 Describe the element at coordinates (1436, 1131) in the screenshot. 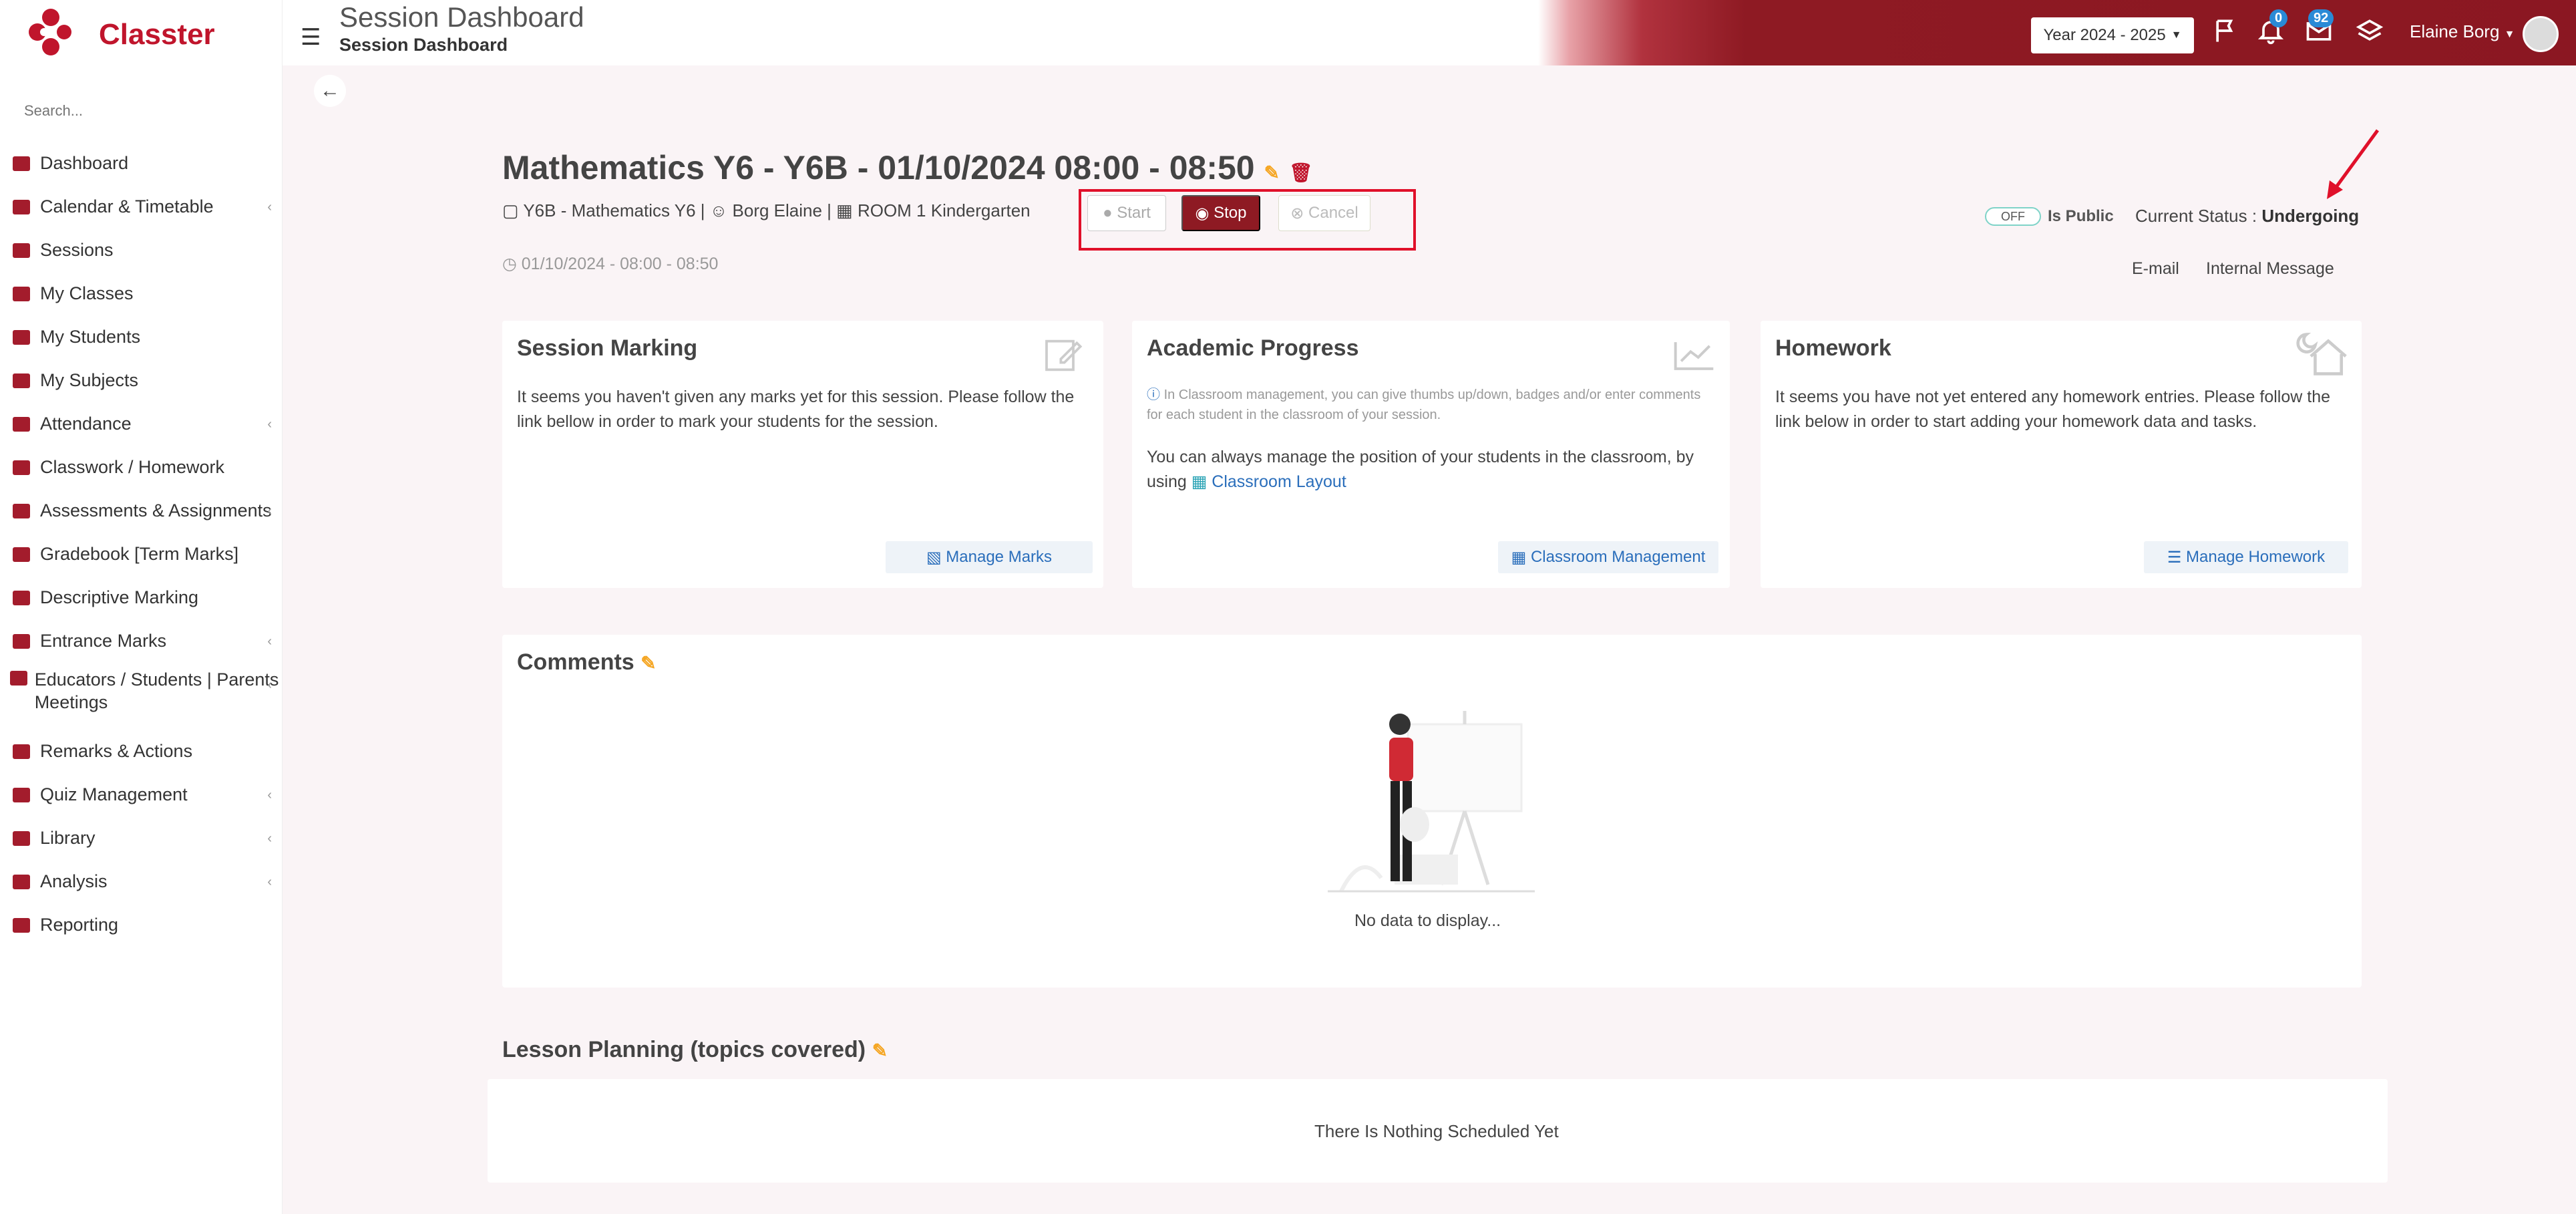

I see `lesson-planning-empty-text: There Is Nothing Scheduled Yet` at that location.